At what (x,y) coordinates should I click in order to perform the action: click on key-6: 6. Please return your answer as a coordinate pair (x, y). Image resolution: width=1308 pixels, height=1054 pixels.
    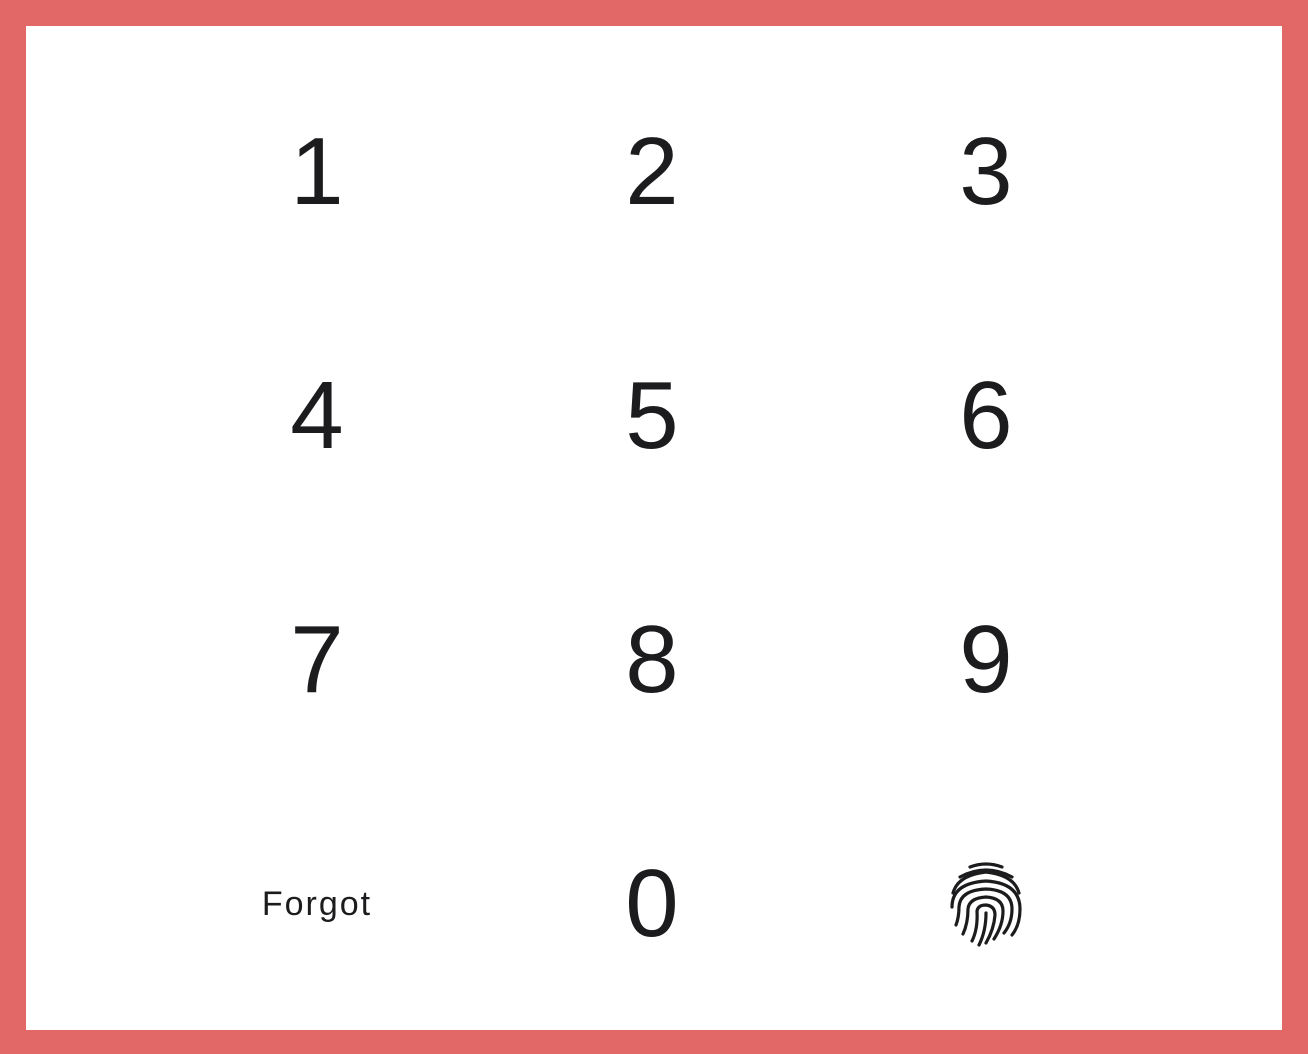
    Looking at the image, I should click on (986, 416).